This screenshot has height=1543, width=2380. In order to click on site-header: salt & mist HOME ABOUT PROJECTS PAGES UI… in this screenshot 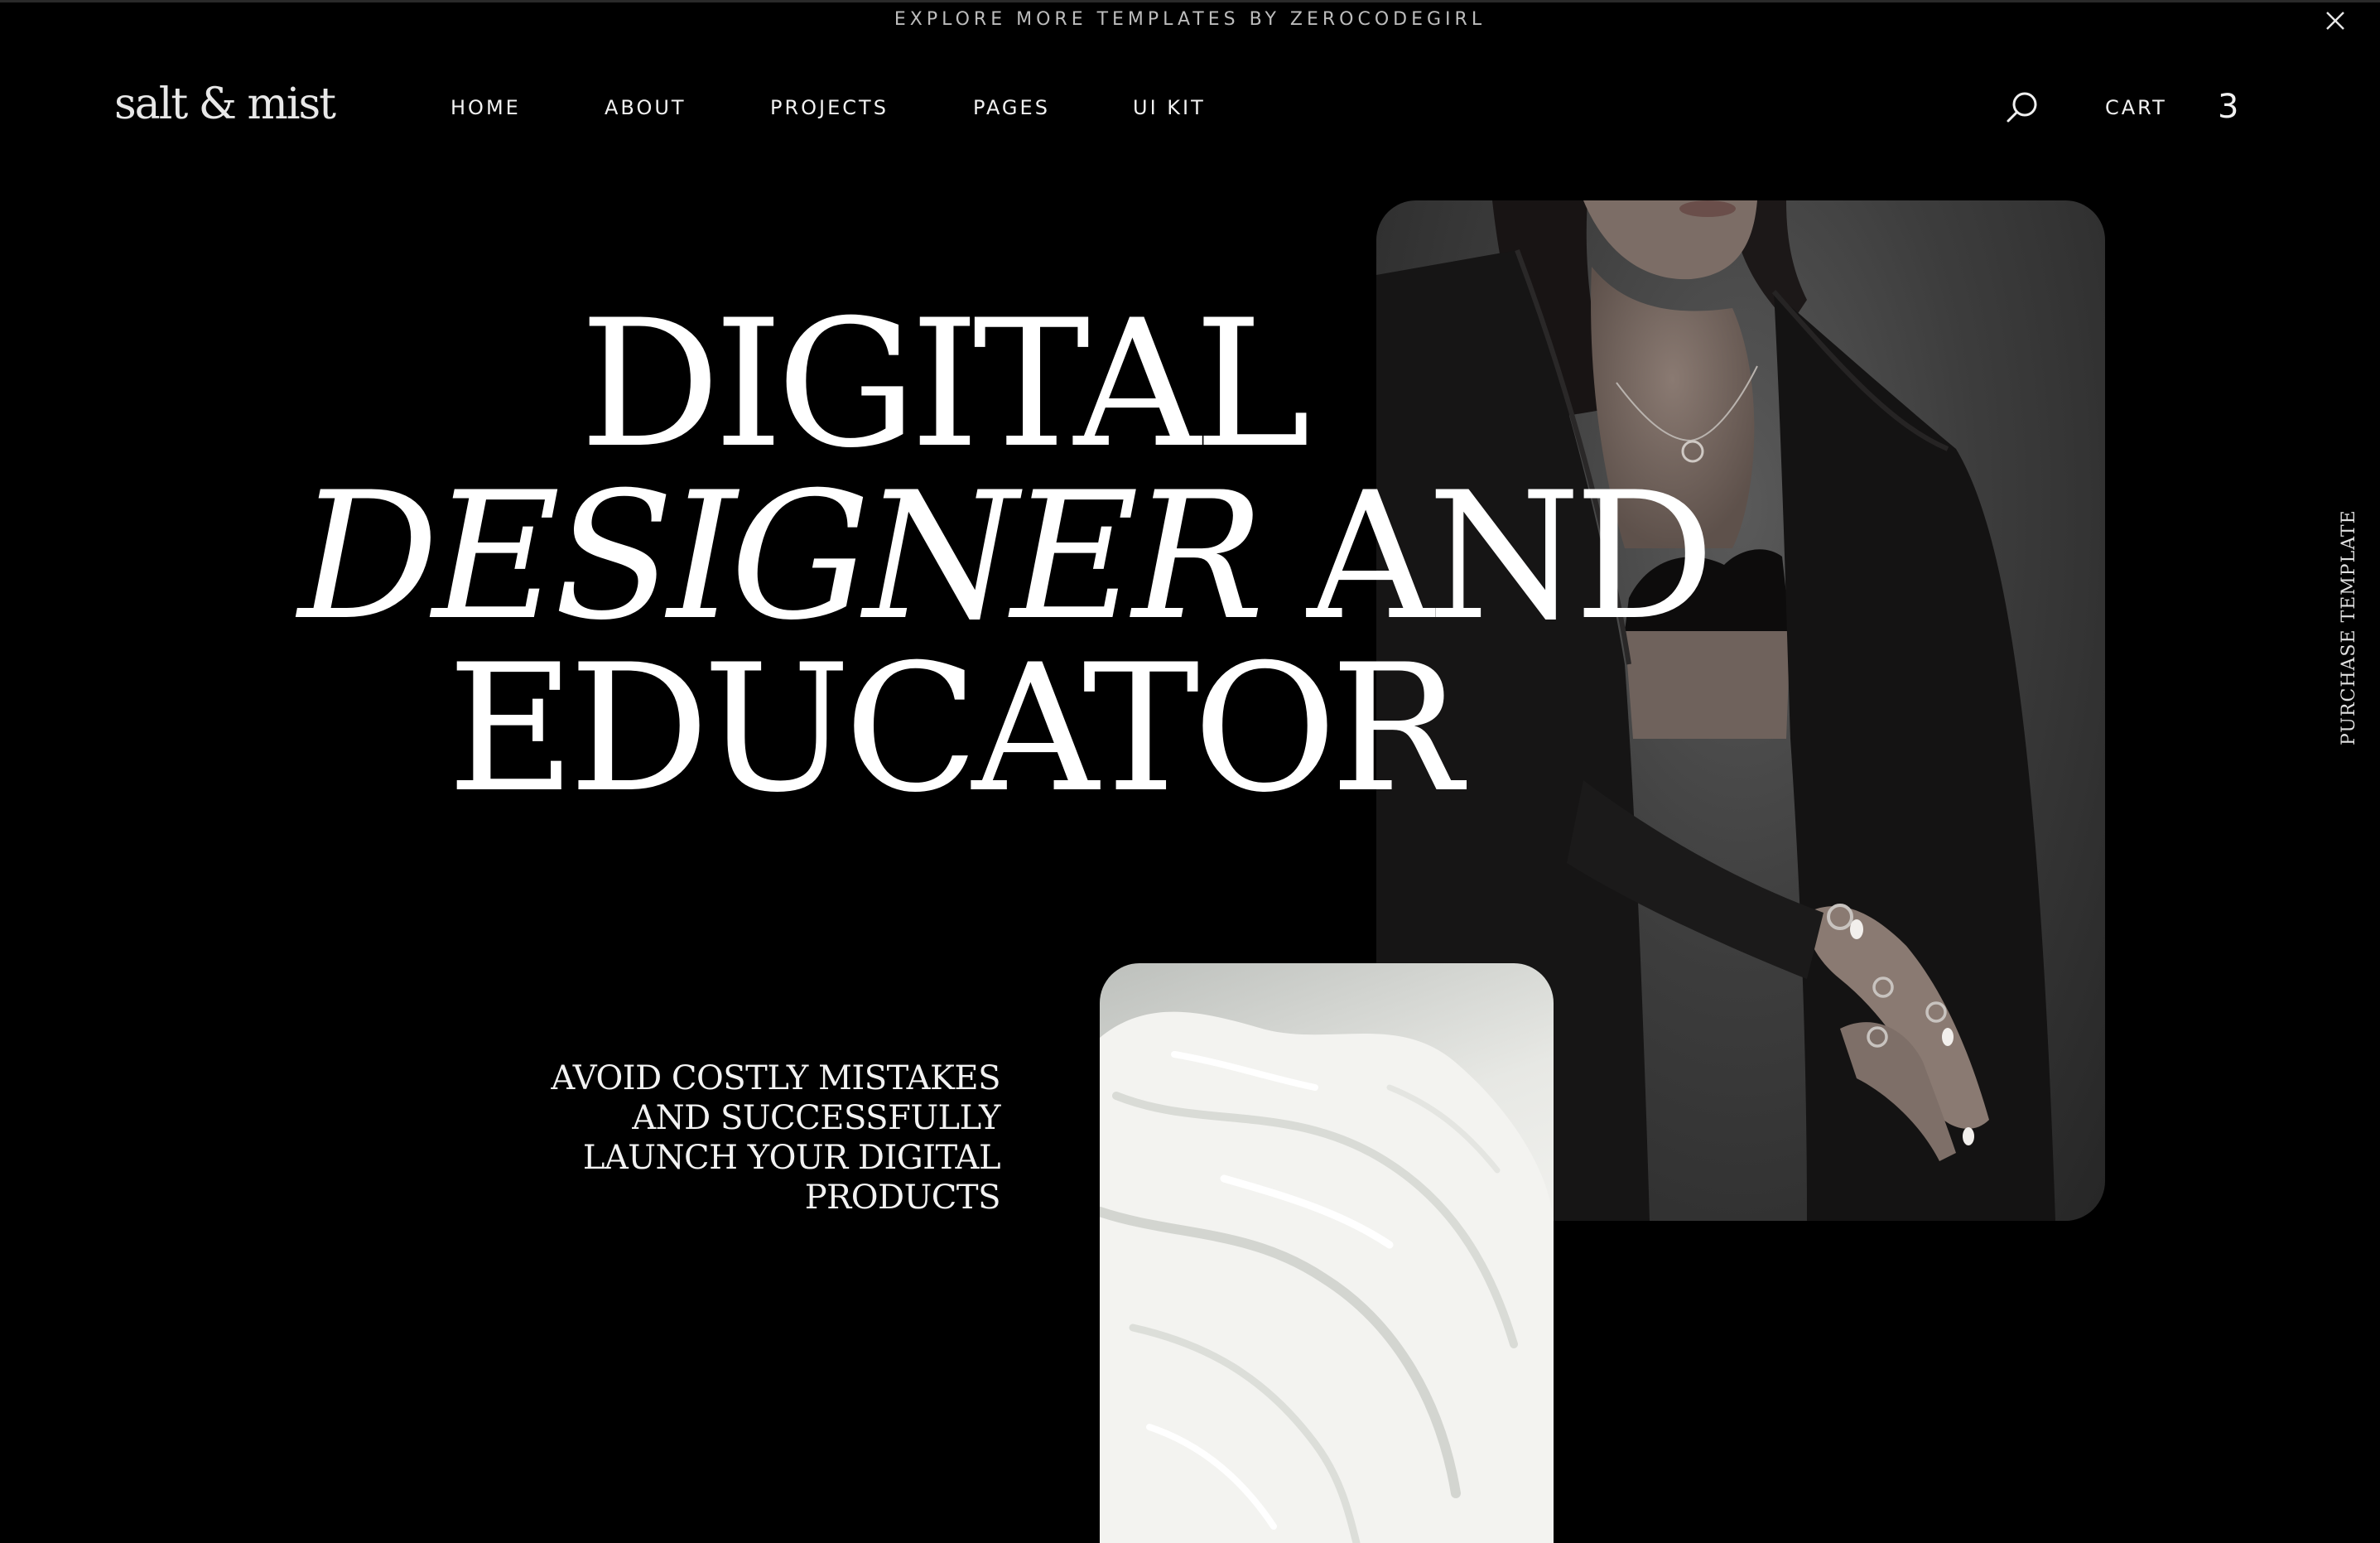, I will do `click(1190, 108)`.